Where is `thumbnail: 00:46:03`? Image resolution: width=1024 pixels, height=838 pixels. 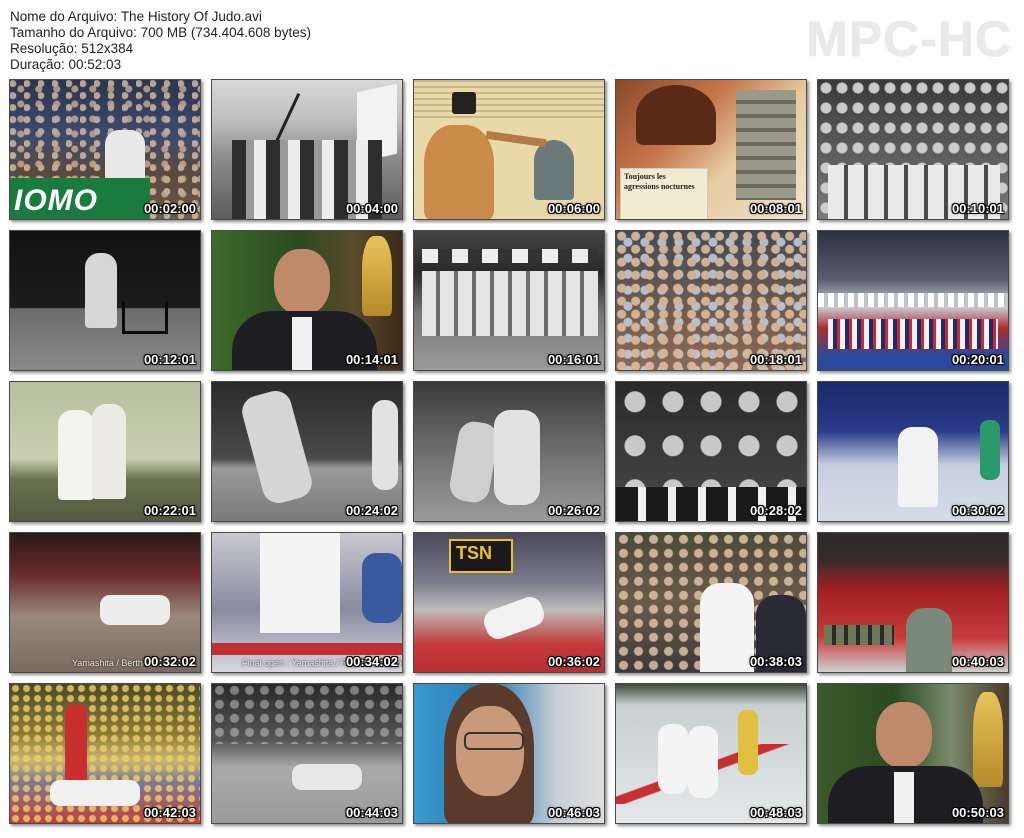 thumbnail: 00:46:03 is located at coordinates (509, 753).